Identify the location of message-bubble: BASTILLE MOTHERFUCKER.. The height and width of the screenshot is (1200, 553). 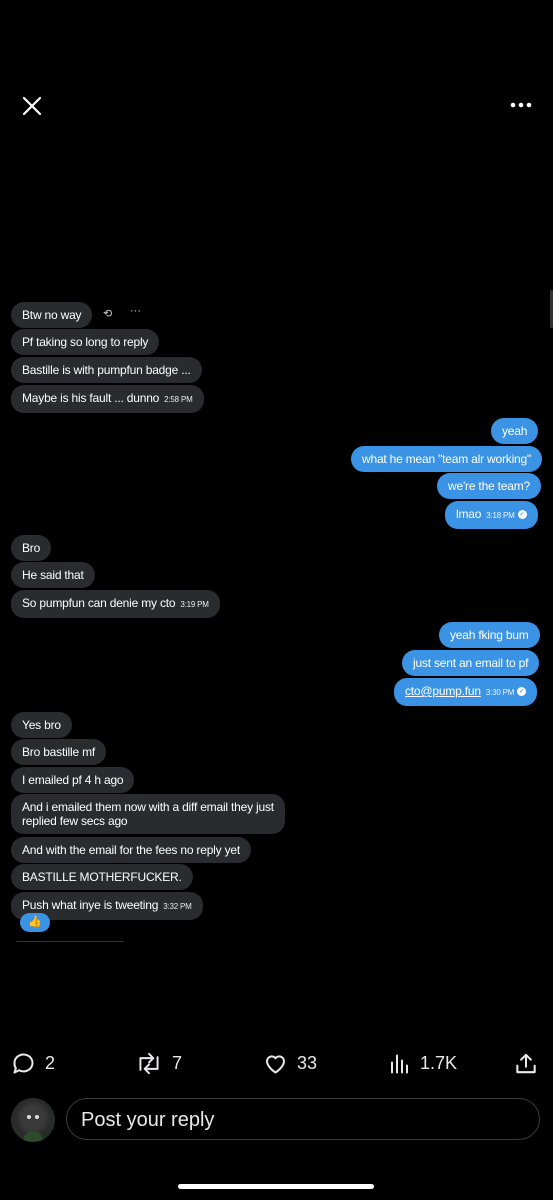
(102, 877).